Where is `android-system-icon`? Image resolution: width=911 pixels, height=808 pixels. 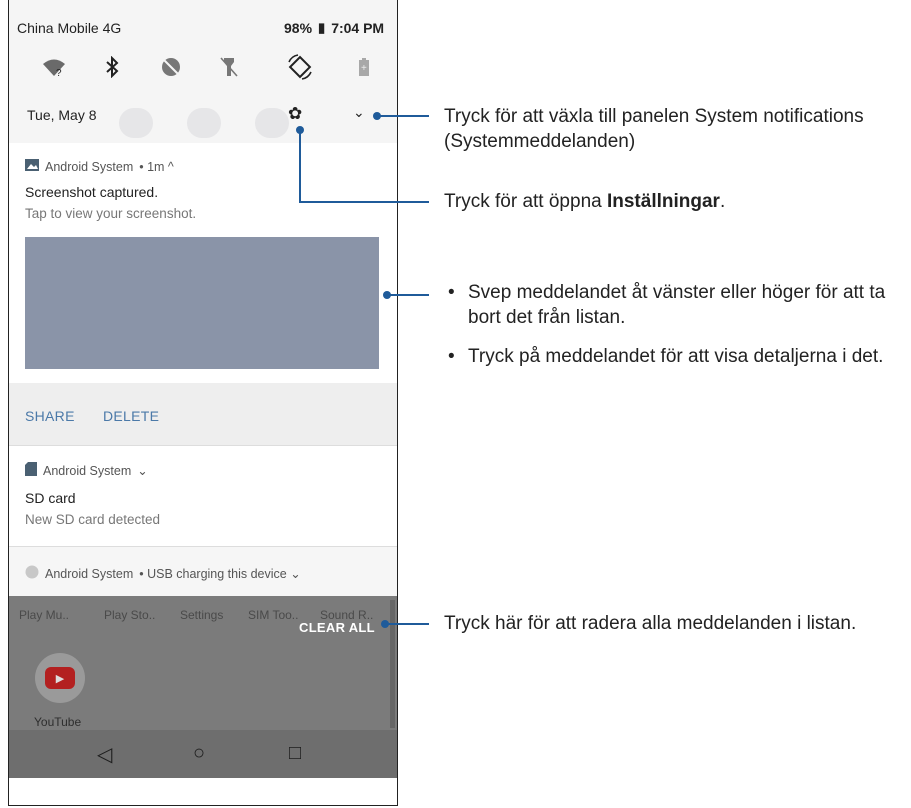
android-system-icon is located at coordinates (32, 573).